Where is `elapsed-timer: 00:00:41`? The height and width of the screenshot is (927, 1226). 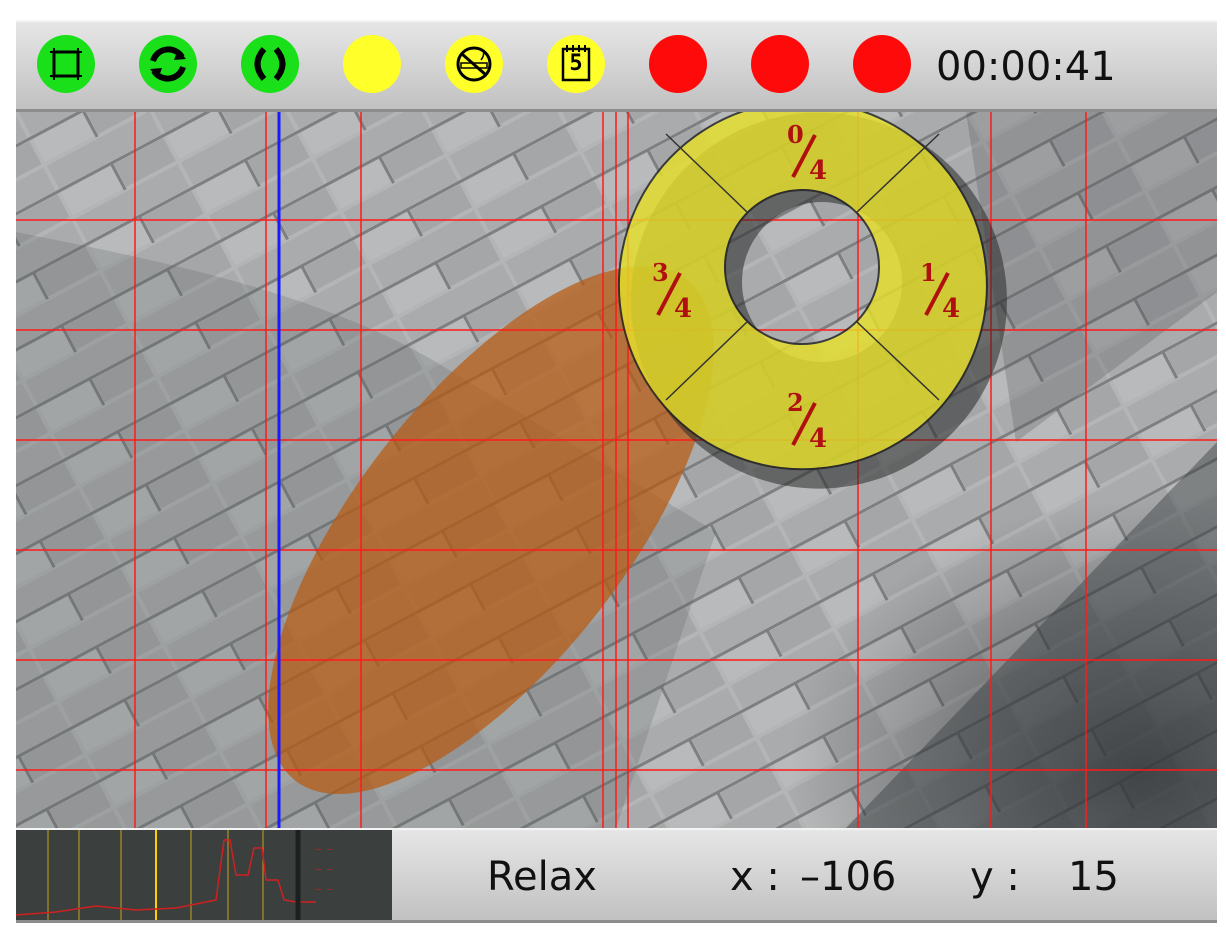
elapsed-timer: 00:00:41 is located at coordinates (1026, 67).